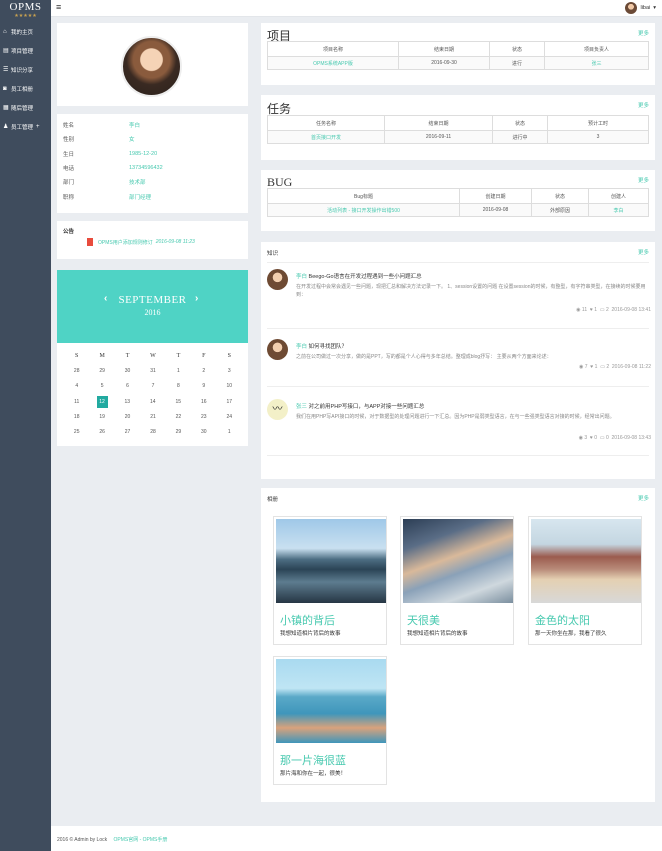 This screenshot has height=851, width=662. I want to click on album-card: 金色的太阳 那一天你坐在那，我看了很久, so click(585, 580).